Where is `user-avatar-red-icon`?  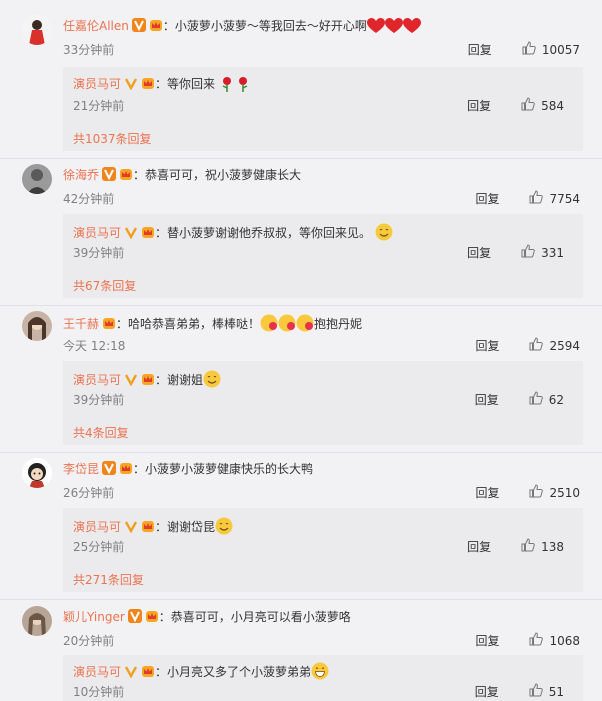
user-avatar-red-icon is located at coordinates (37, 30).